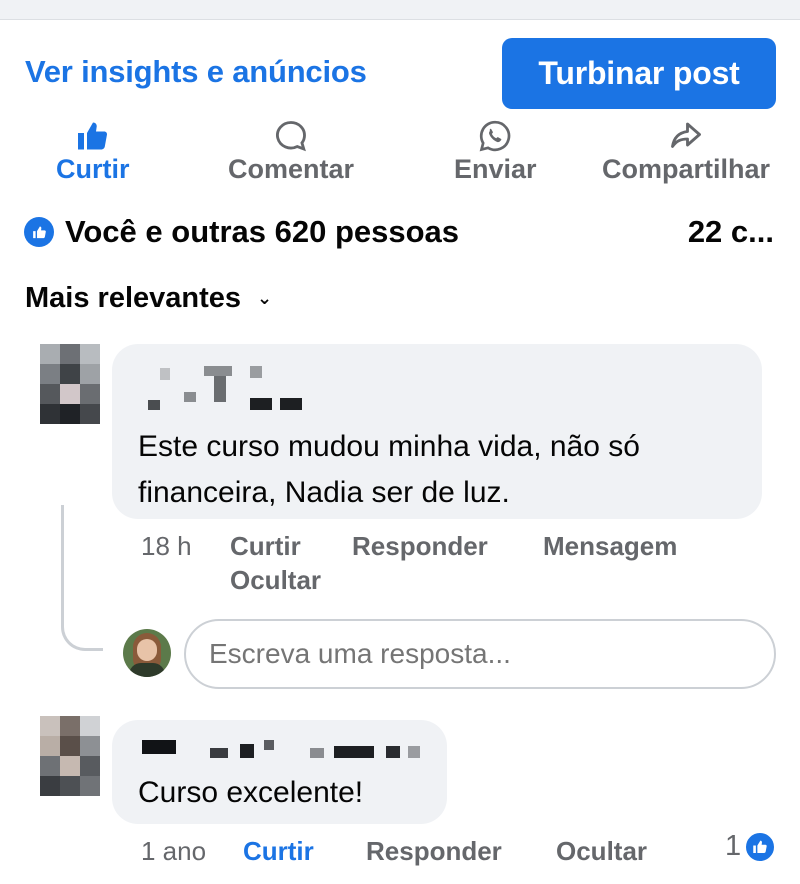 This screenshot has height=884, width=800. Describe the element at coordinates (279, 772) in the screenshot. I see `comment-bubble: Curso excelente!` at that location.